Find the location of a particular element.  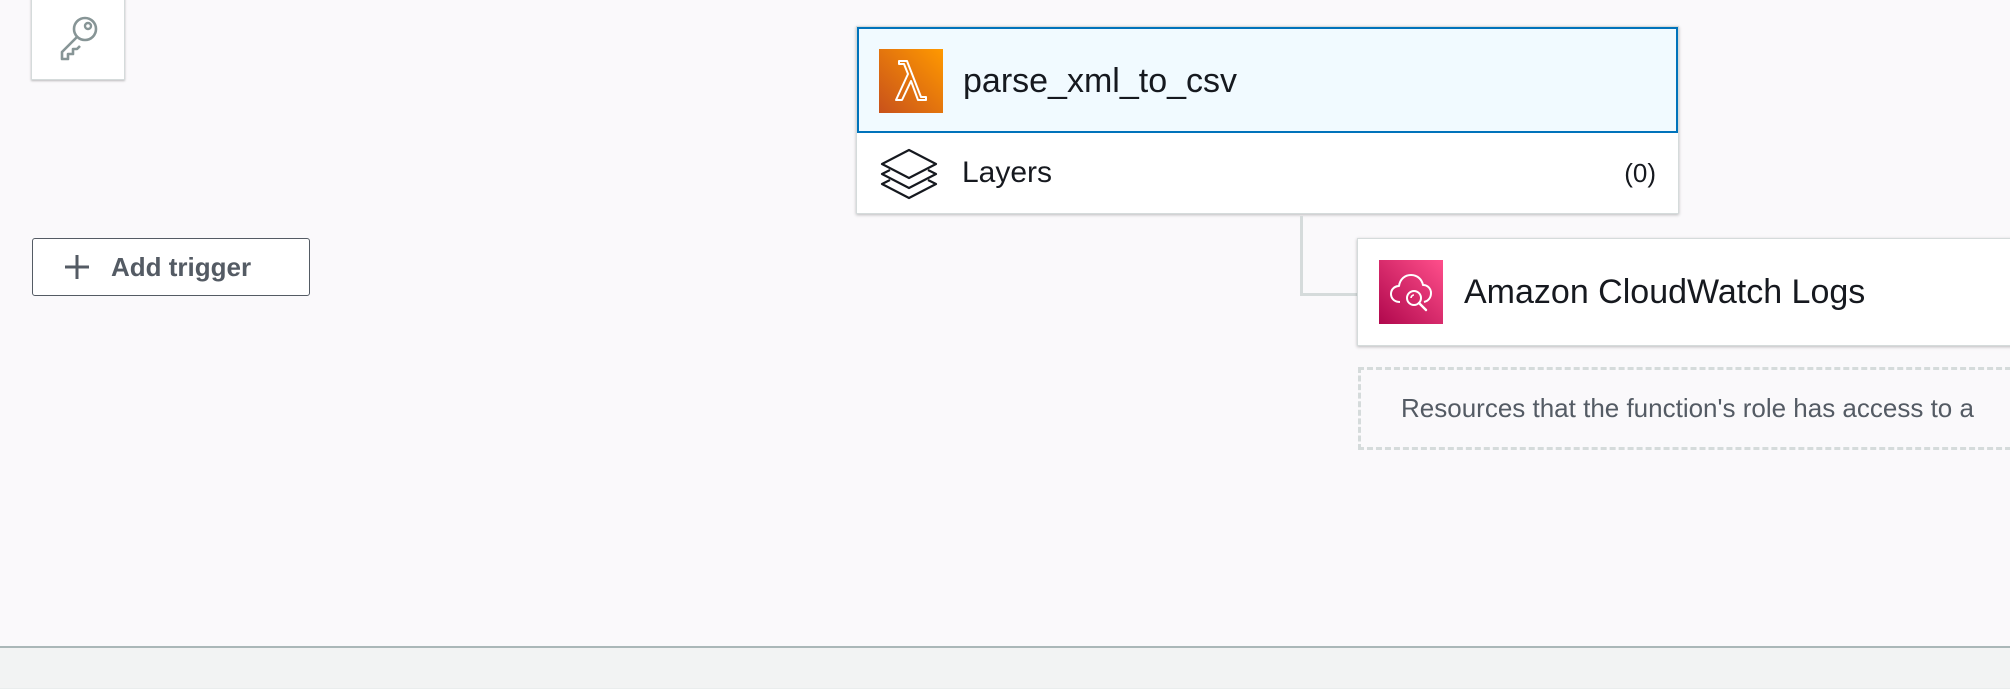

layers-node: Layers (0) is located at coordinates (1267, 173).